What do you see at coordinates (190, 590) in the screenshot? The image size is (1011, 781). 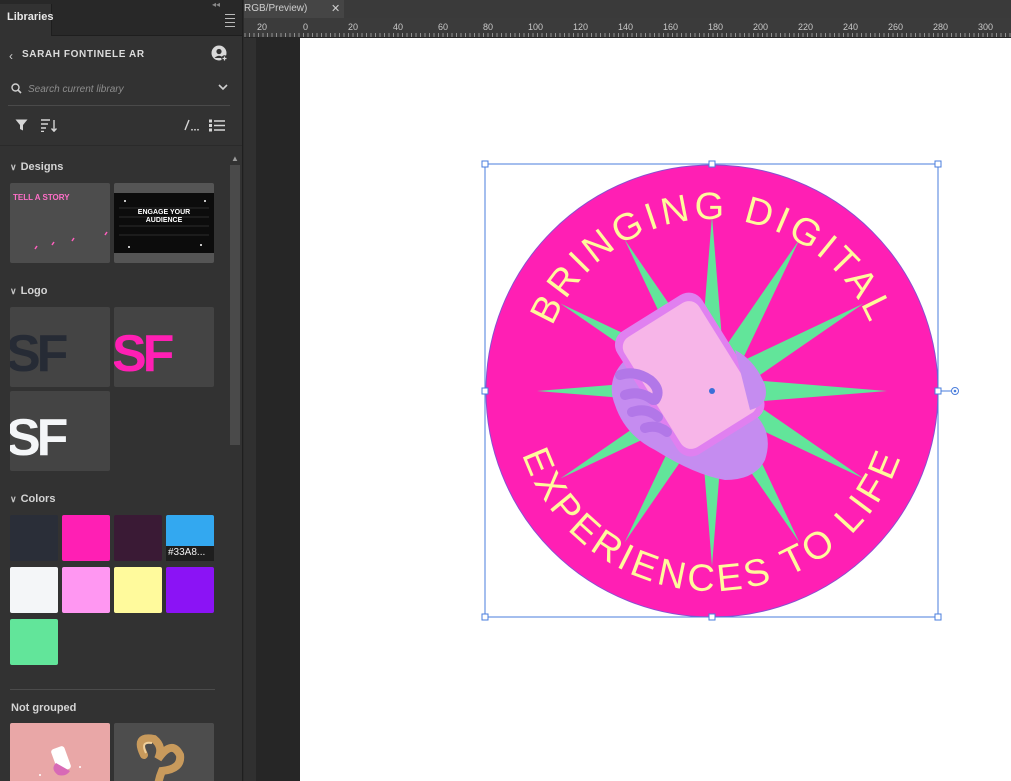 I see `color-swatch-violet` at bounding box center [190, 590].